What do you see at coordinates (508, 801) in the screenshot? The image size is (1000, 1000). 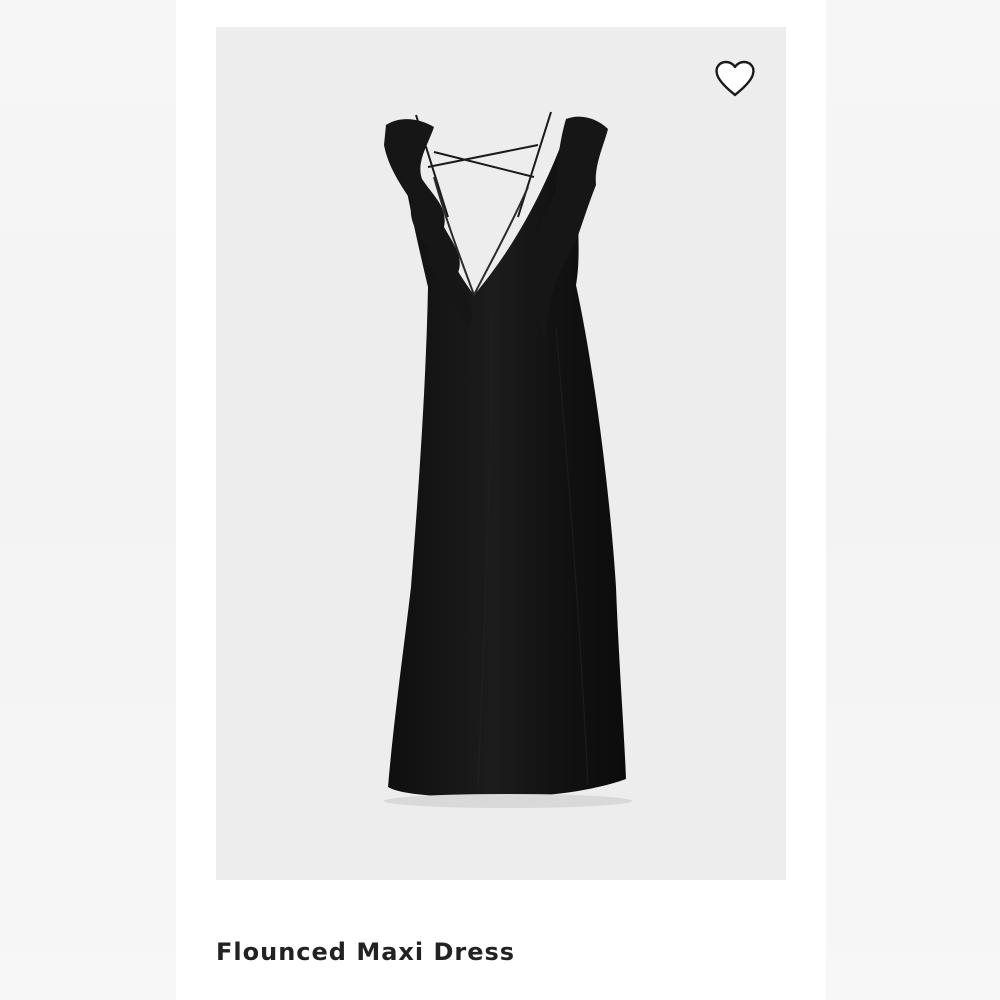 I see `hem-shadow` at bounding box center [508, 801].